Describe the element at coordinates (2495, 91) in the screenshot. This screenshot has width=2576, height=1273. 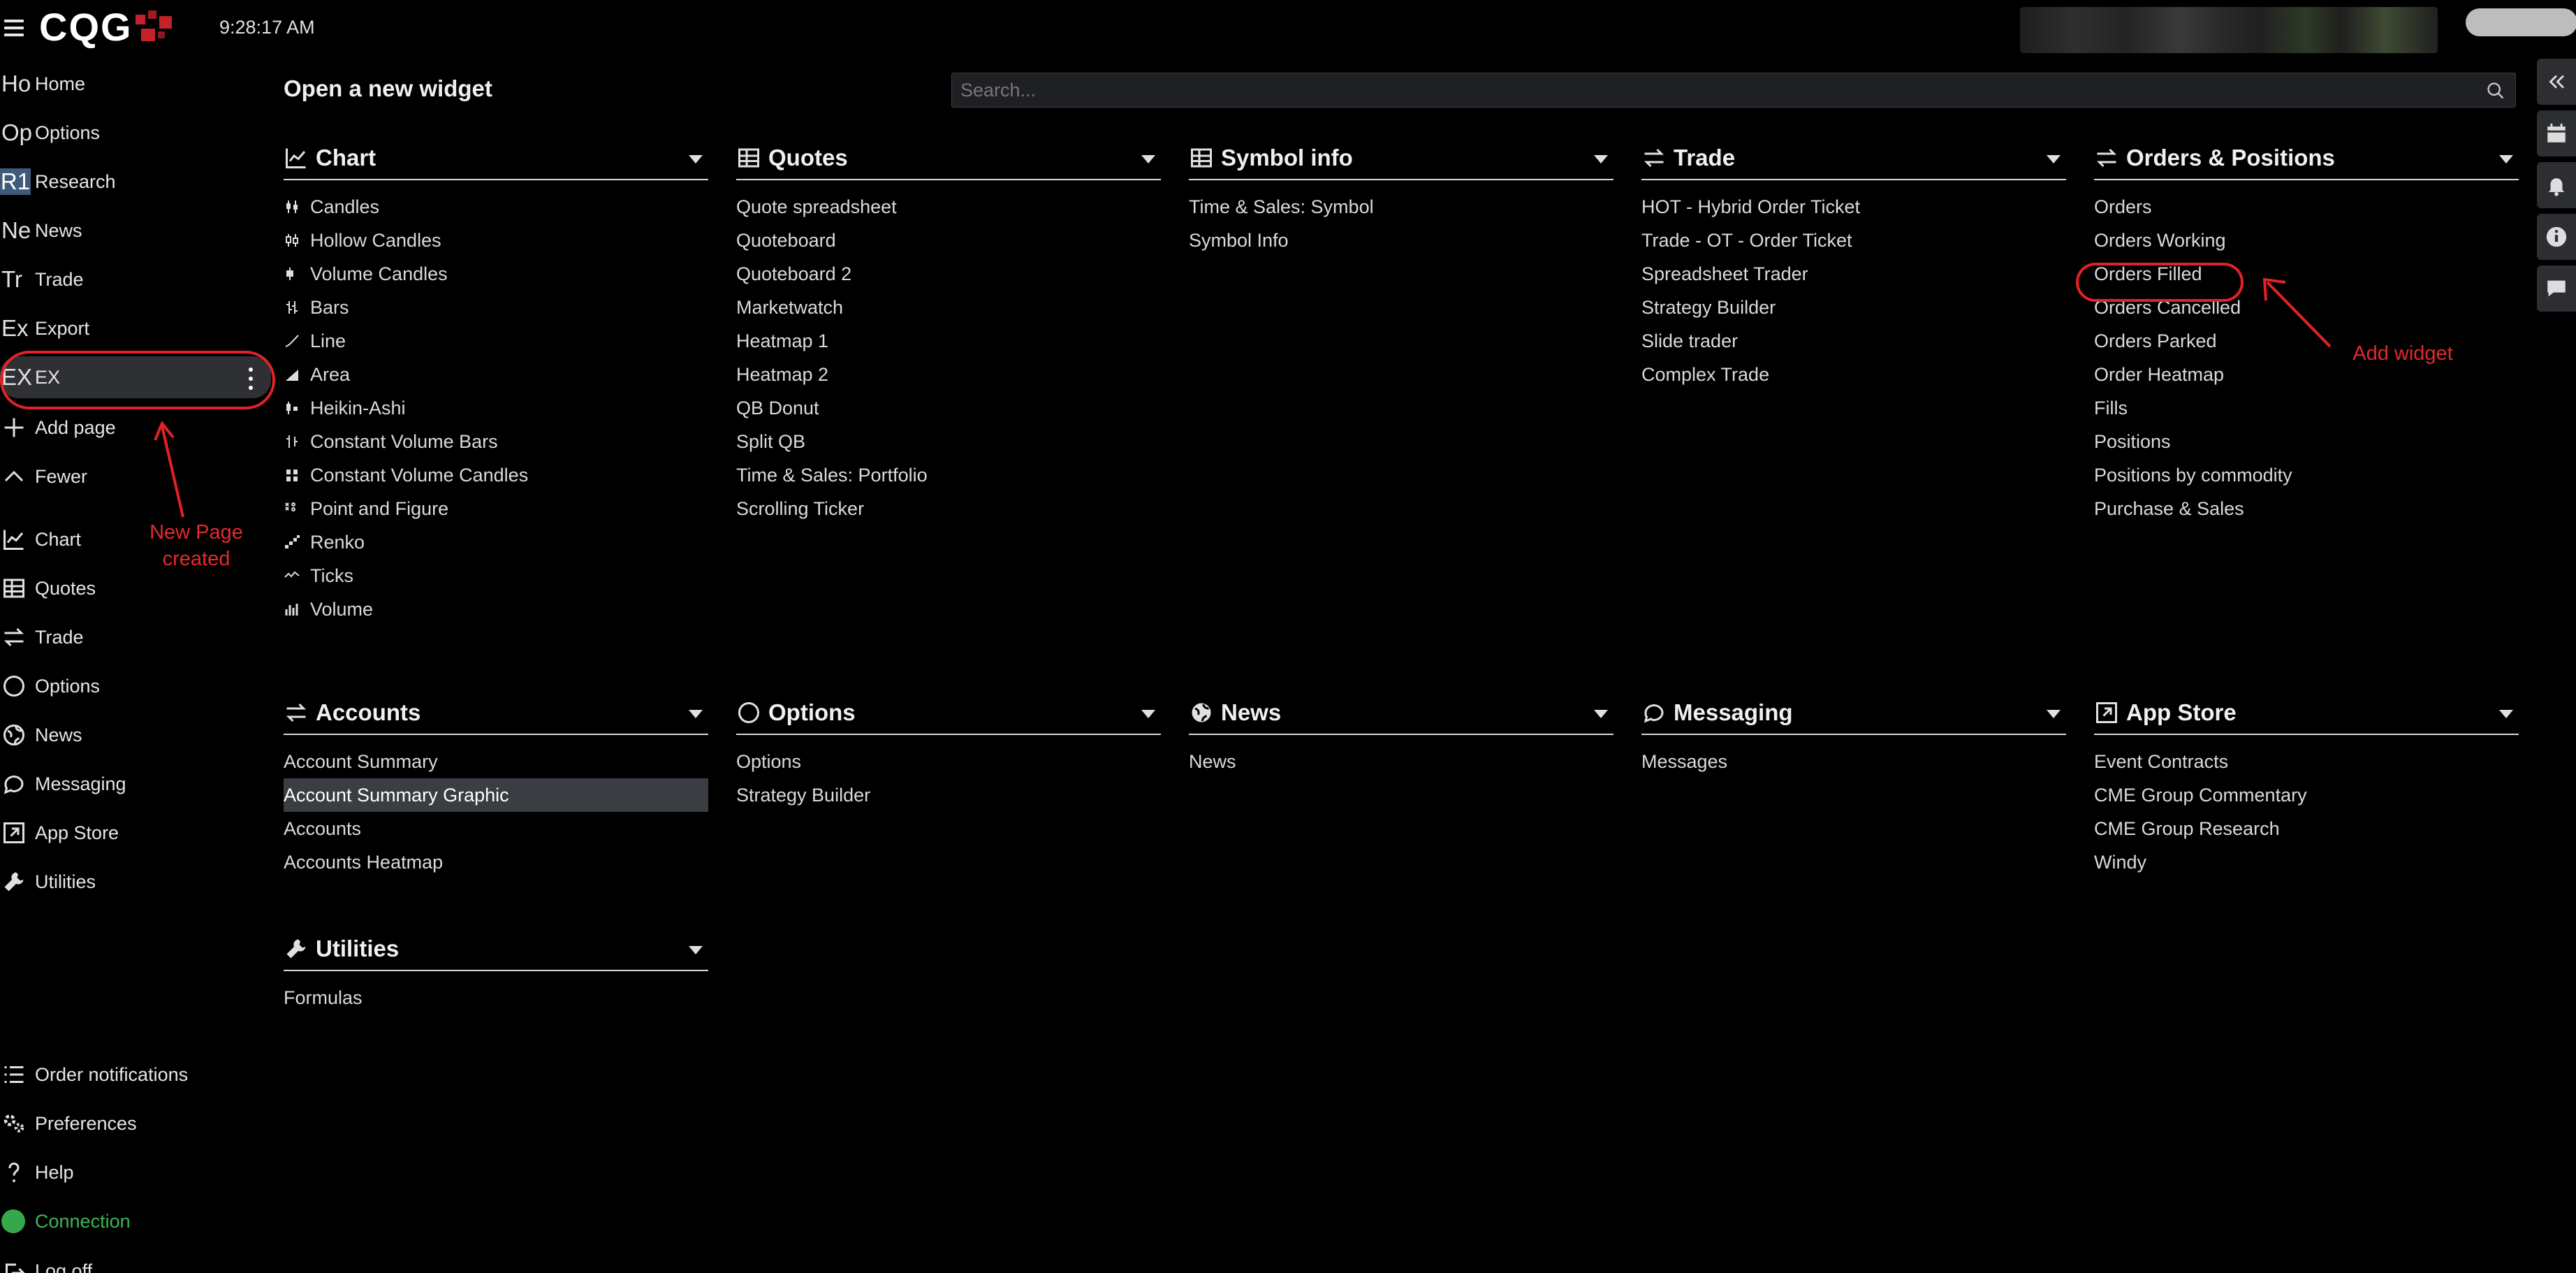
I see `search-icon` at that location.